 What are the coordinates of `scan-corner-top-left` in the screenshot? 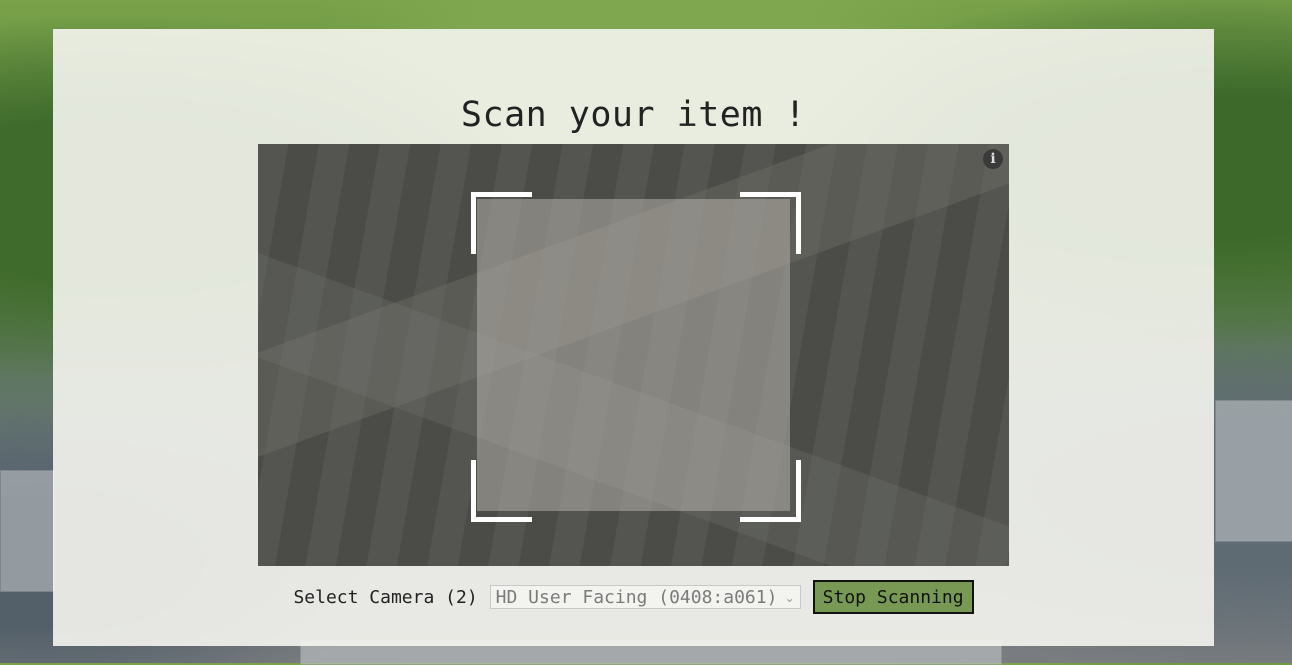 It's located at (501, 223).